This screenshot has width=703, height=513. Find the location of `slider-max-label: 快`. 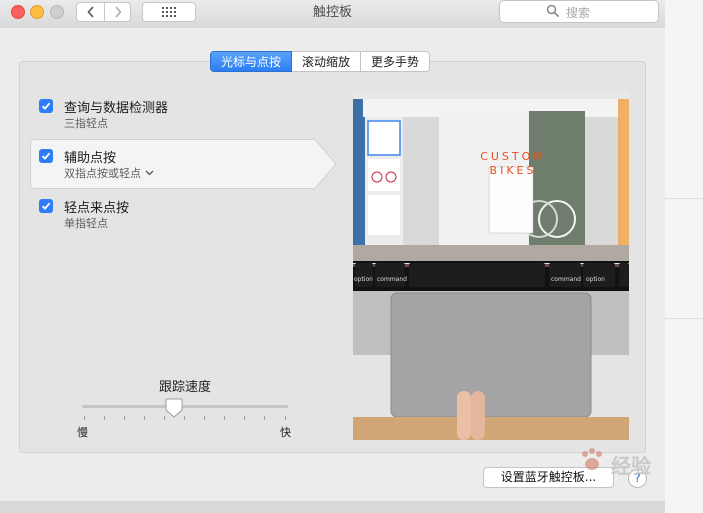

slider-max-label: 快 is located at coordinates (285, 432).